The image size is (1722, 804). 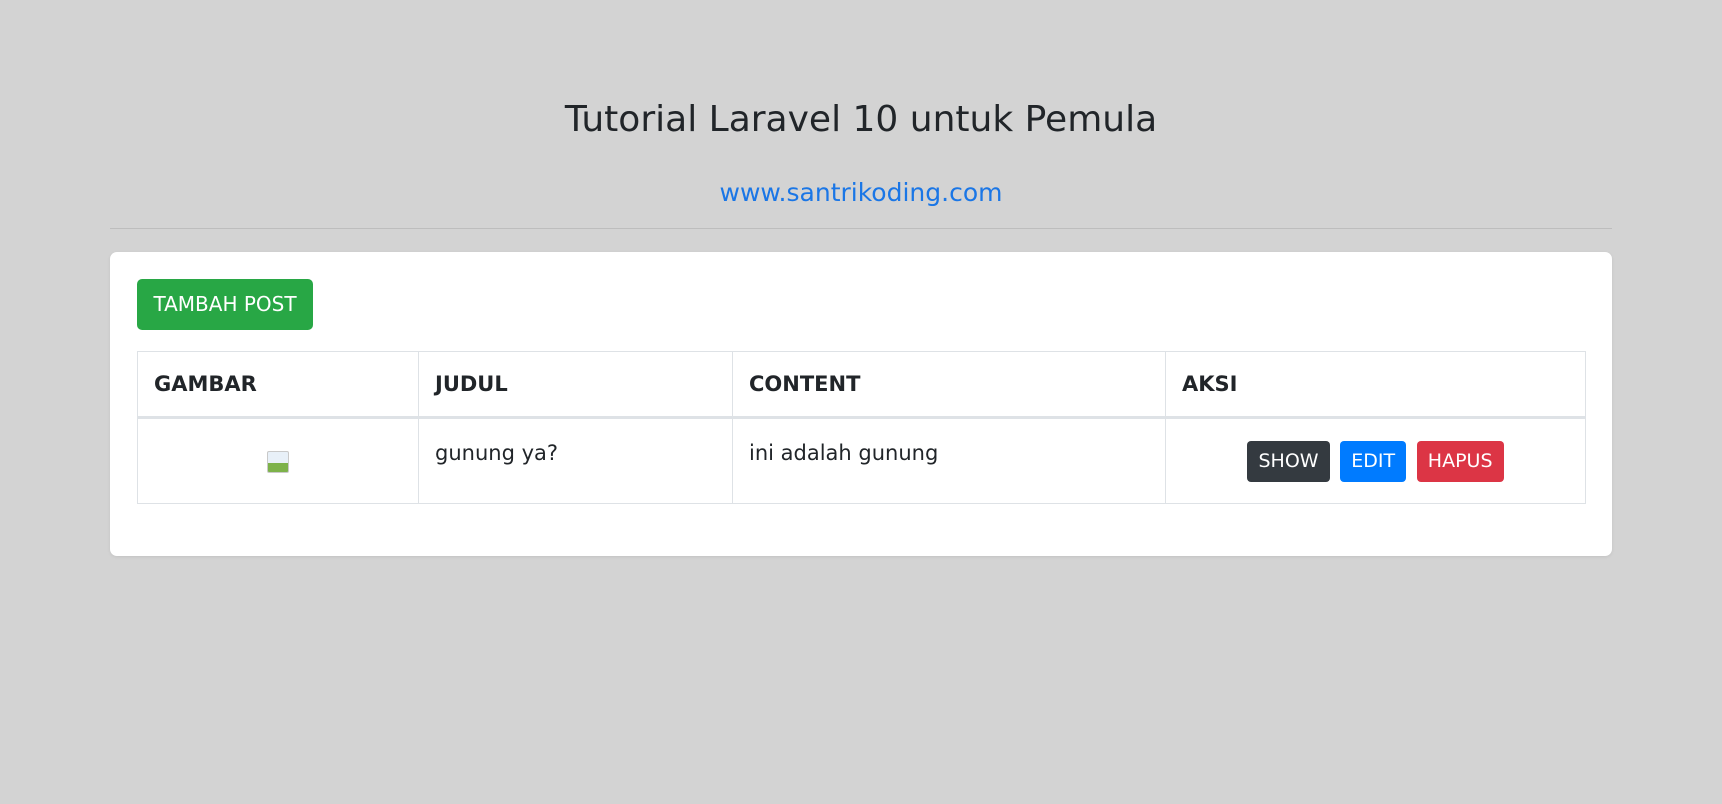 What do you see at coordinates (1288, 461) in the screenshot?
I see `show-button: SHOW` at bounding box center [1288, 461].